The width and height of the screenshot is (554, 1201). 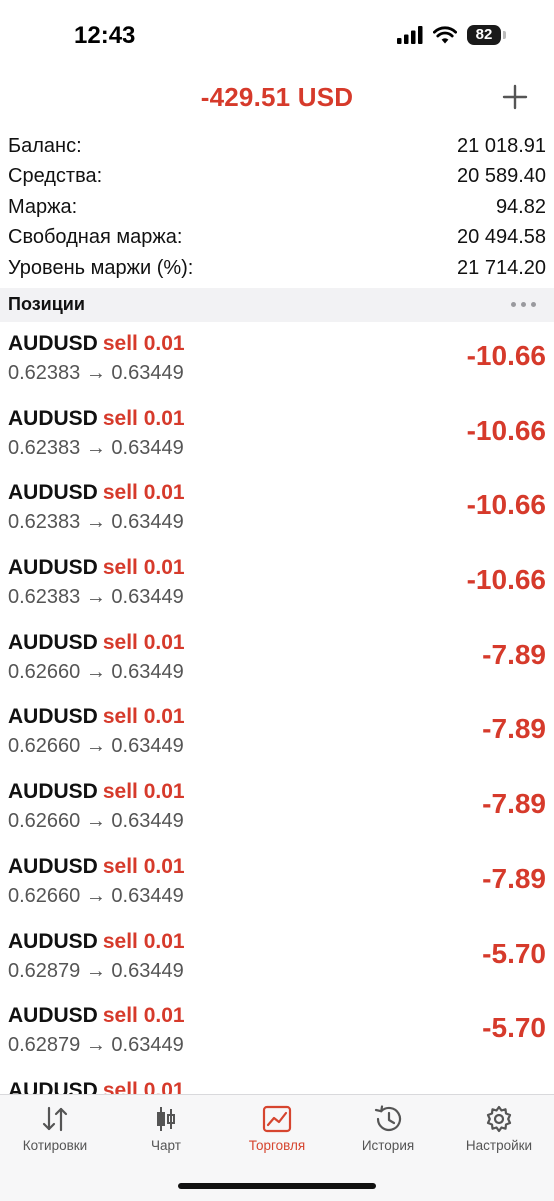 What do you see at coordinates (105, 35) in the screenshot?
I see `status-time: 12:43` at bounding box center [105, 35].